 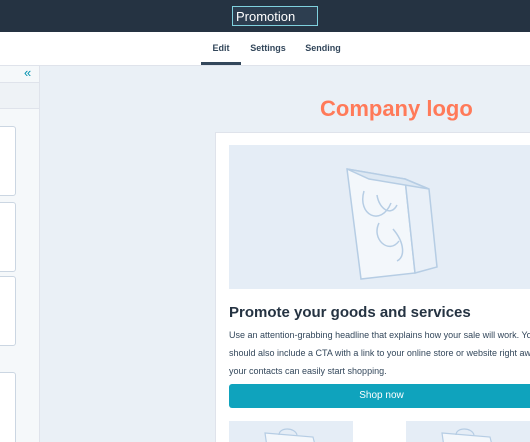 I want to click on editor-tab-bar: Edit Settings Sending, so click(x=265, y=49).